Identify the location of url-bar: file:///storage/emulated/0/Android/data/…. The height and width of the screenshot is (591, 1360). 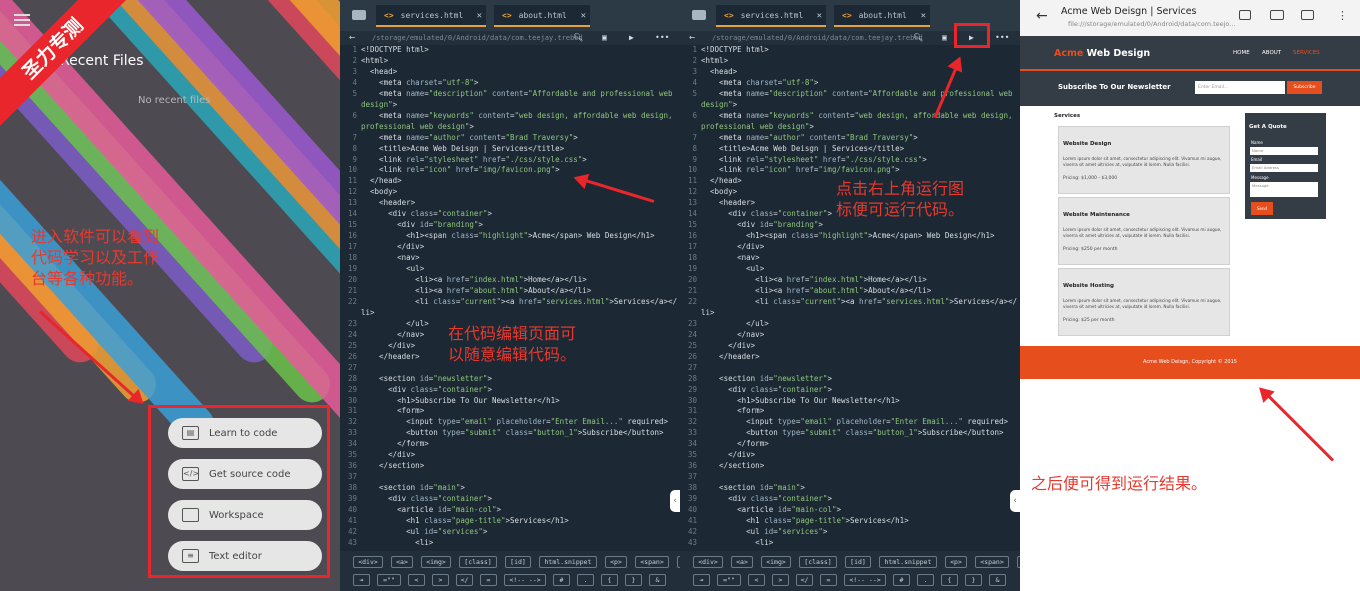
(1151, 24).